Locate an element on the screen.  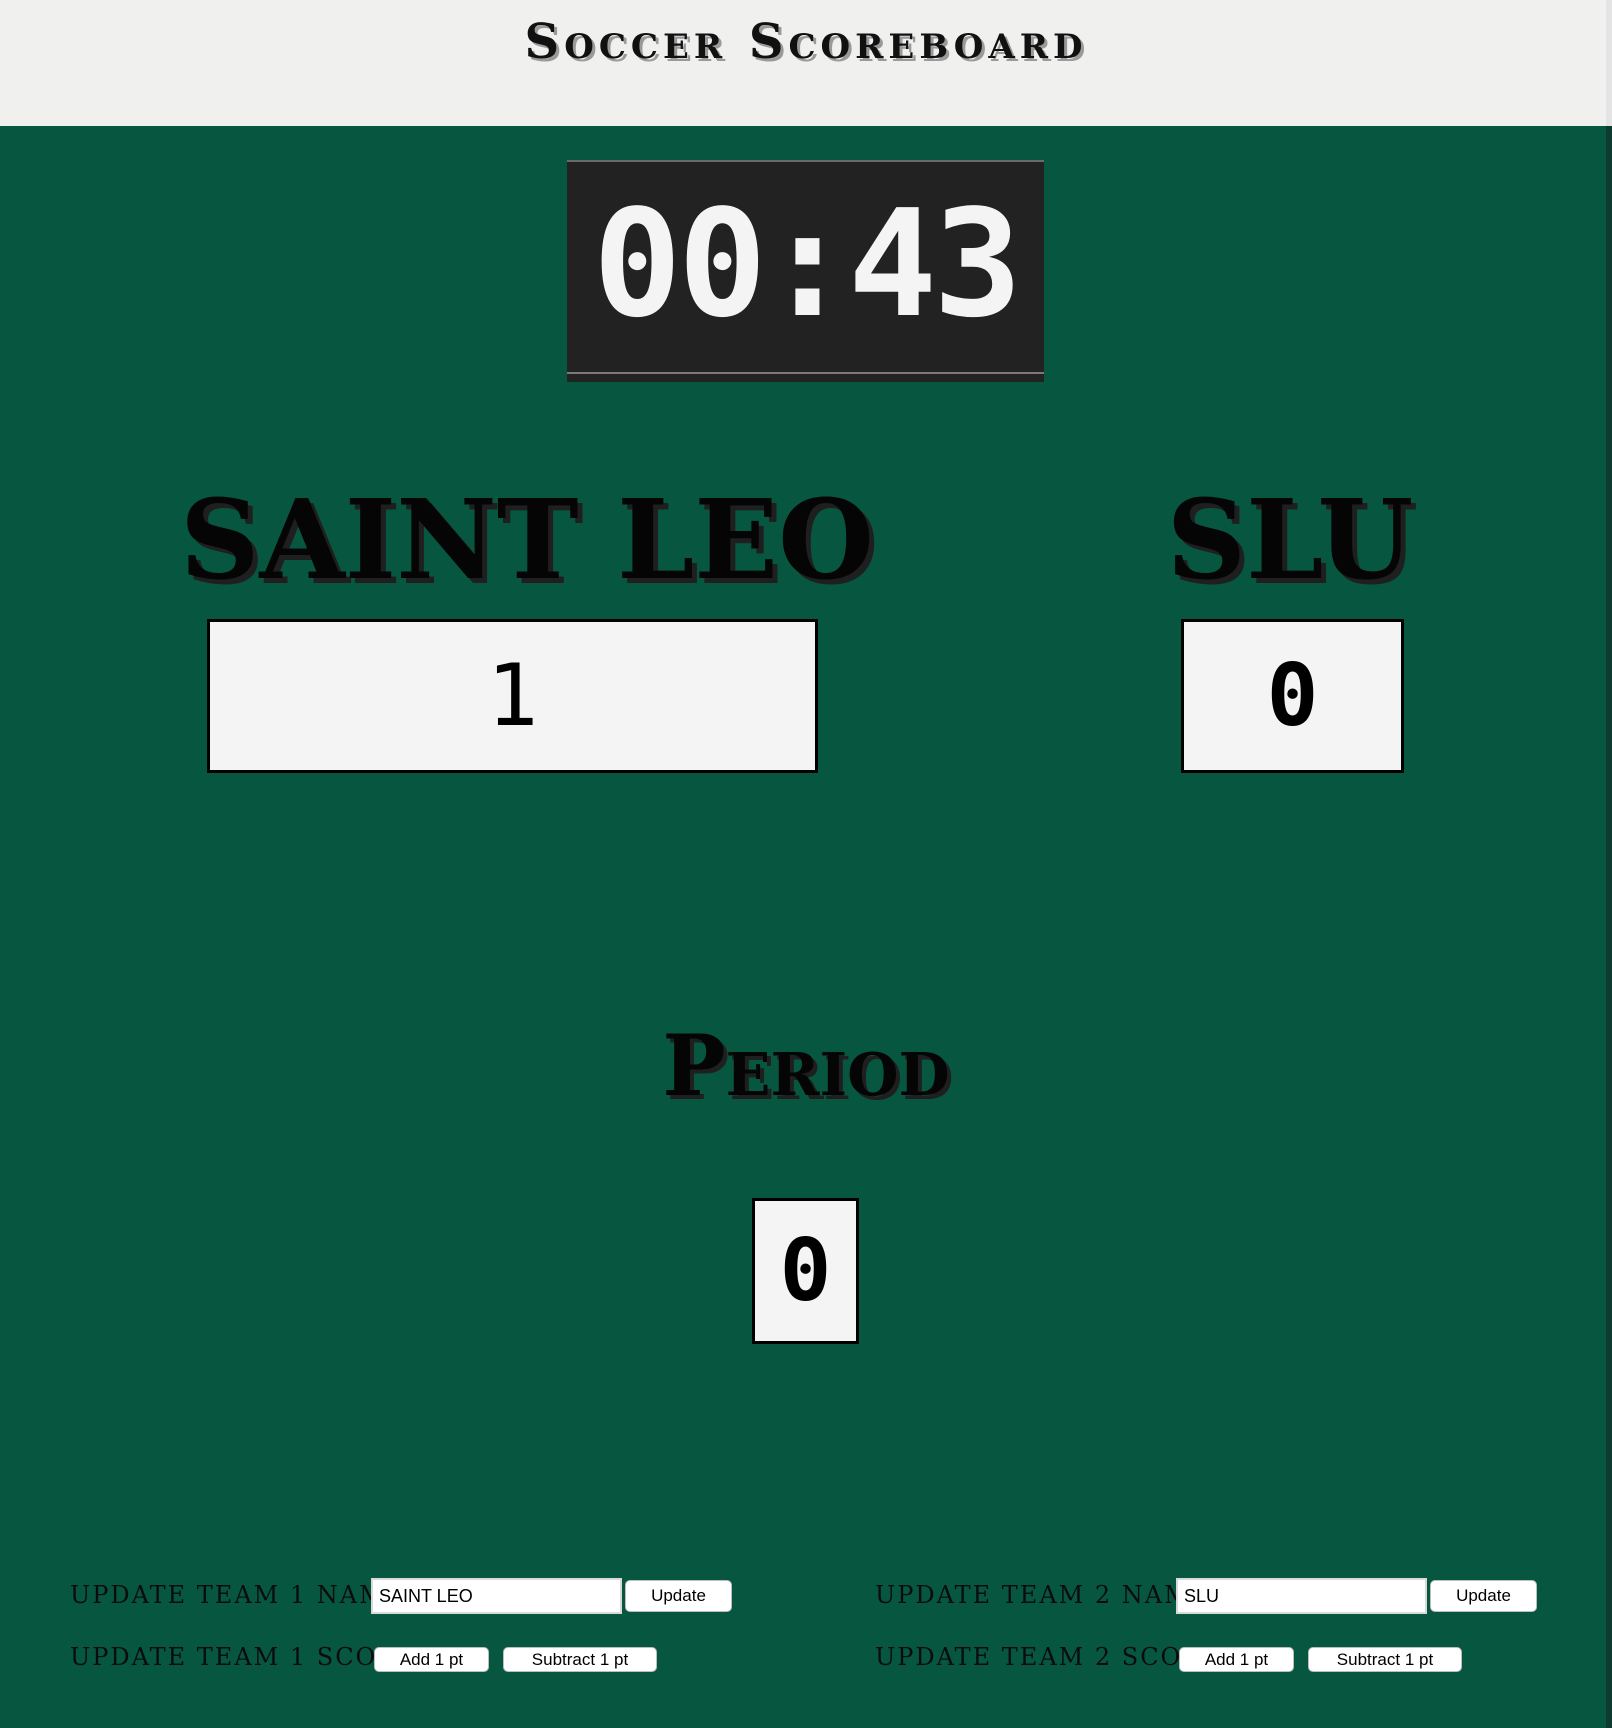
header-bar: Soccer Scoreboard is located at coordinates (806, 63).